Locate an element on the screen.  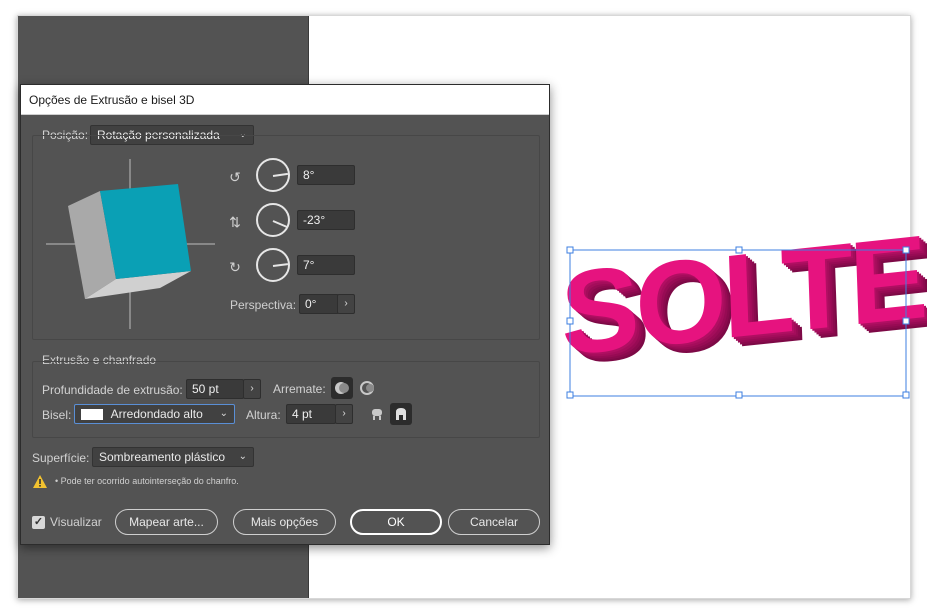
ok-button: OK is located at coordinates (396, 522).